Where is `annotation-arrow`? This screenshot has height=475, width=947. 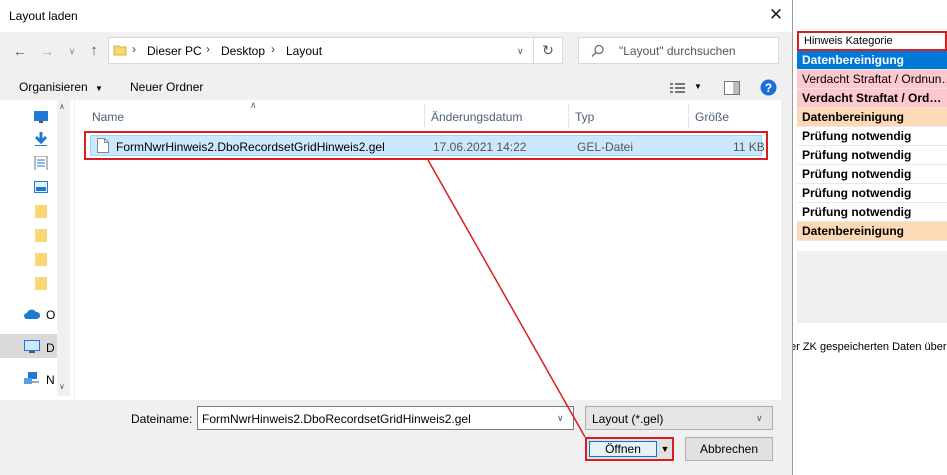
annotation-arrow is located at coordinates (506, 298).